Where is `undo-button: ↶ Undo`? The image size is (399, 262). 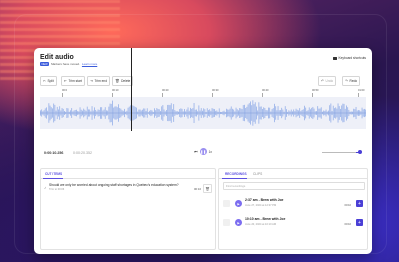 undo-button: ↶ Undo is located at coordinates (327, 81).